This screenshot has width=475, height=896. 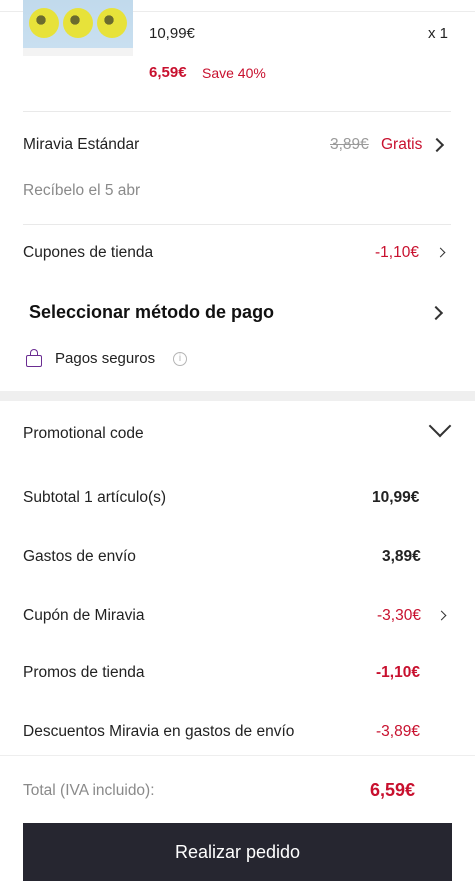 What do you see at coordinates (237, 852) in the screenshot?
I see `place-order-button: Realizar pedido` at bounding box center [237, 852].